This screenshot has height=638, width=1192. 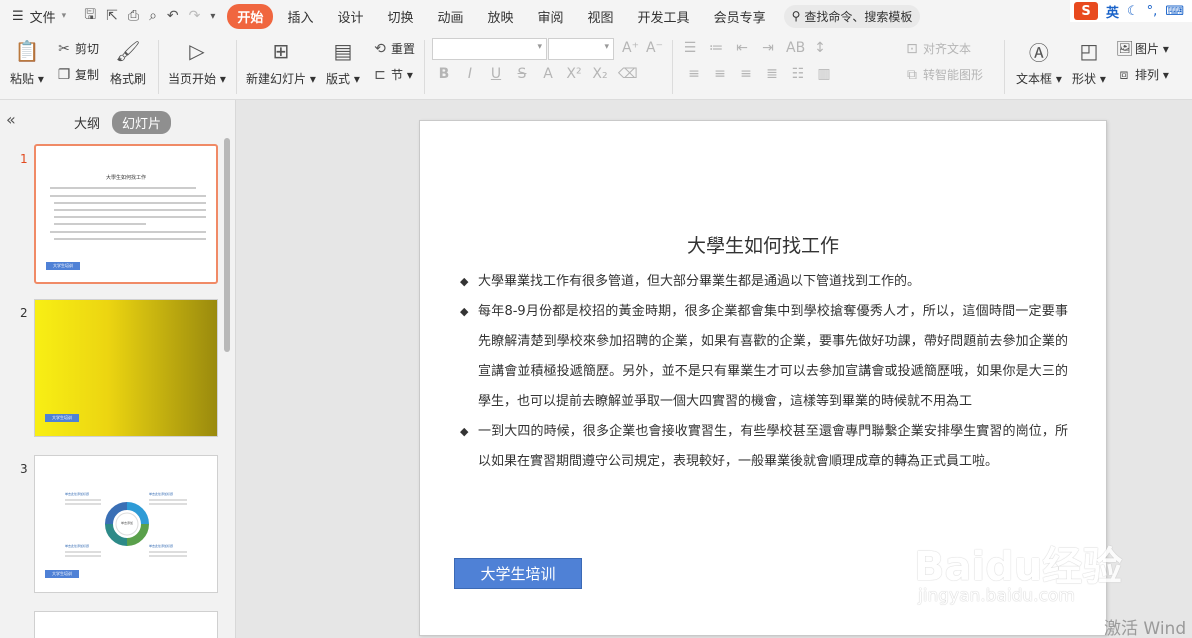 I want to click on tab-transition: 切换, so click(x=400, y=16).